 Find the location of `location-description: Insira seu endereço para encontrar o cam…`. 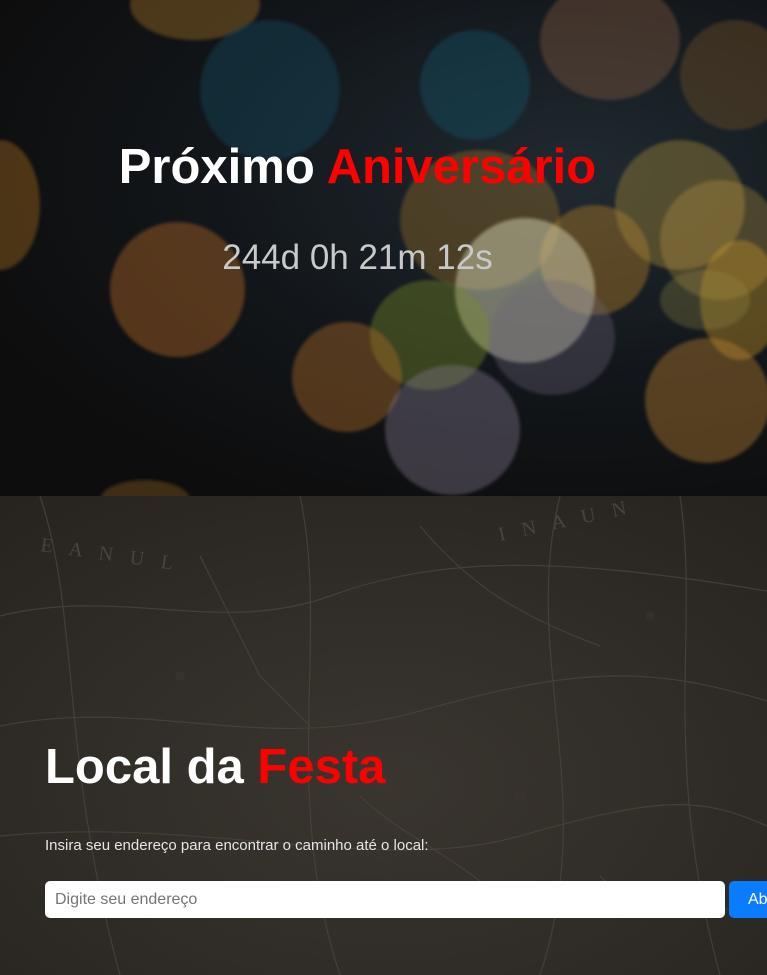

location-description: Insira seu endereço para encontrar o cam… is located at coordinates (237, 845).